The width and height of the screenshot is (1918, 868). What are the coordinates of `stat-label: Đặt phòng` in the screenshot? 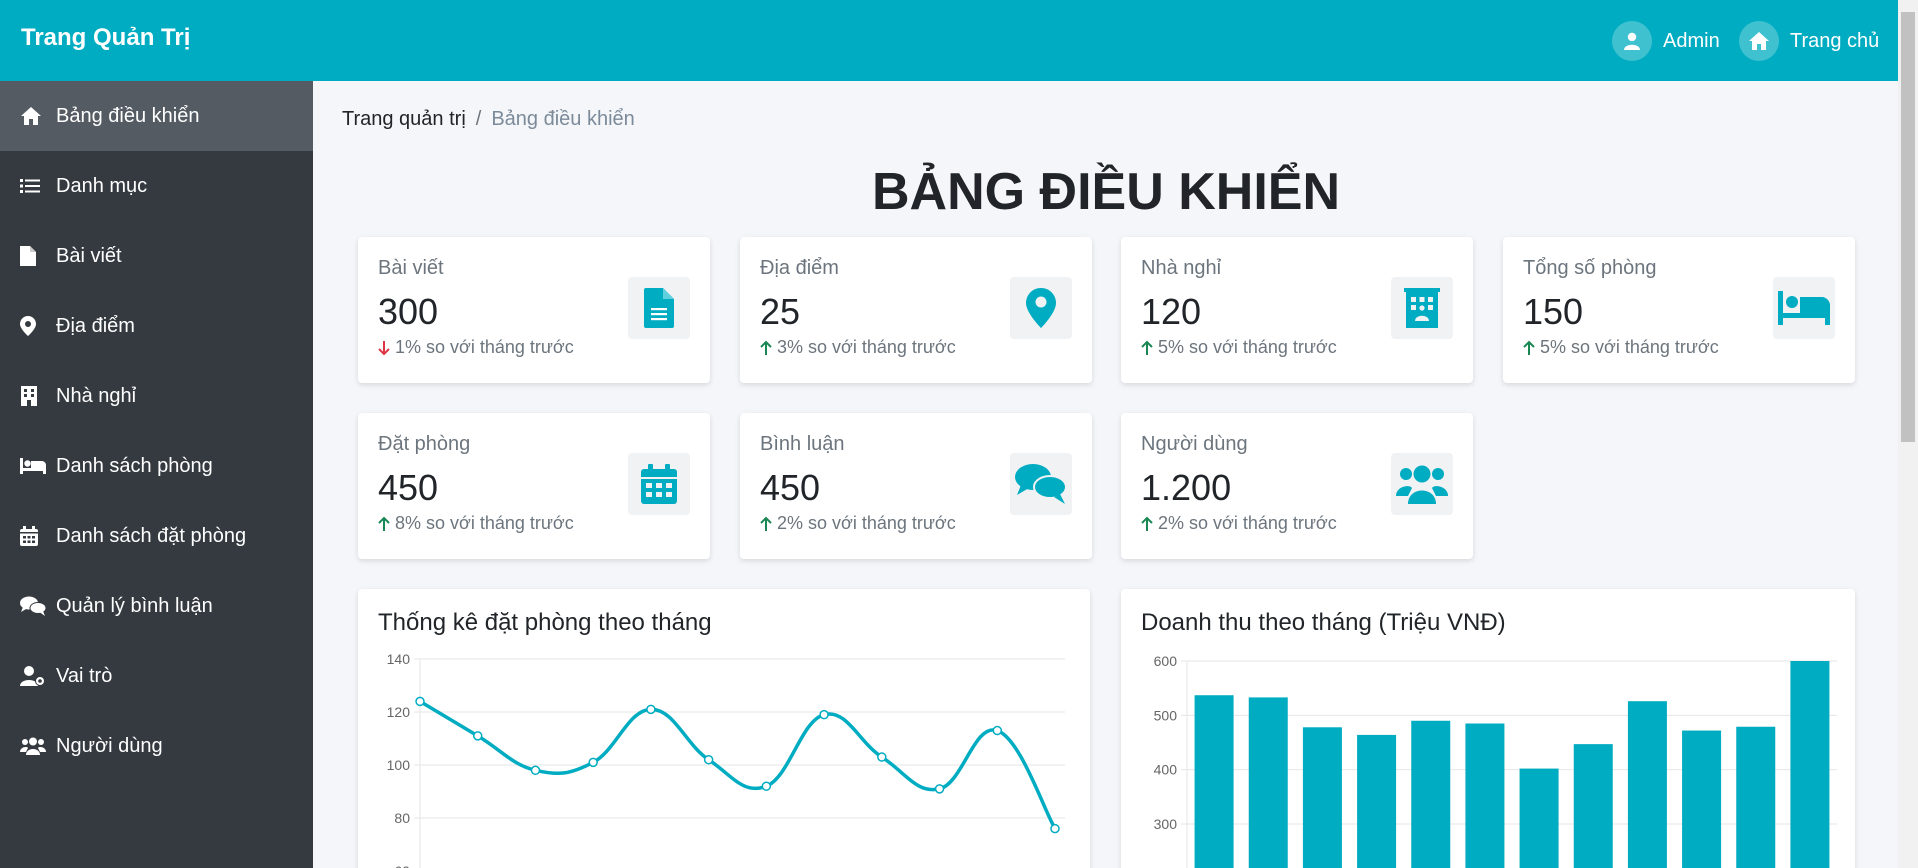 It's located at (424, 444).